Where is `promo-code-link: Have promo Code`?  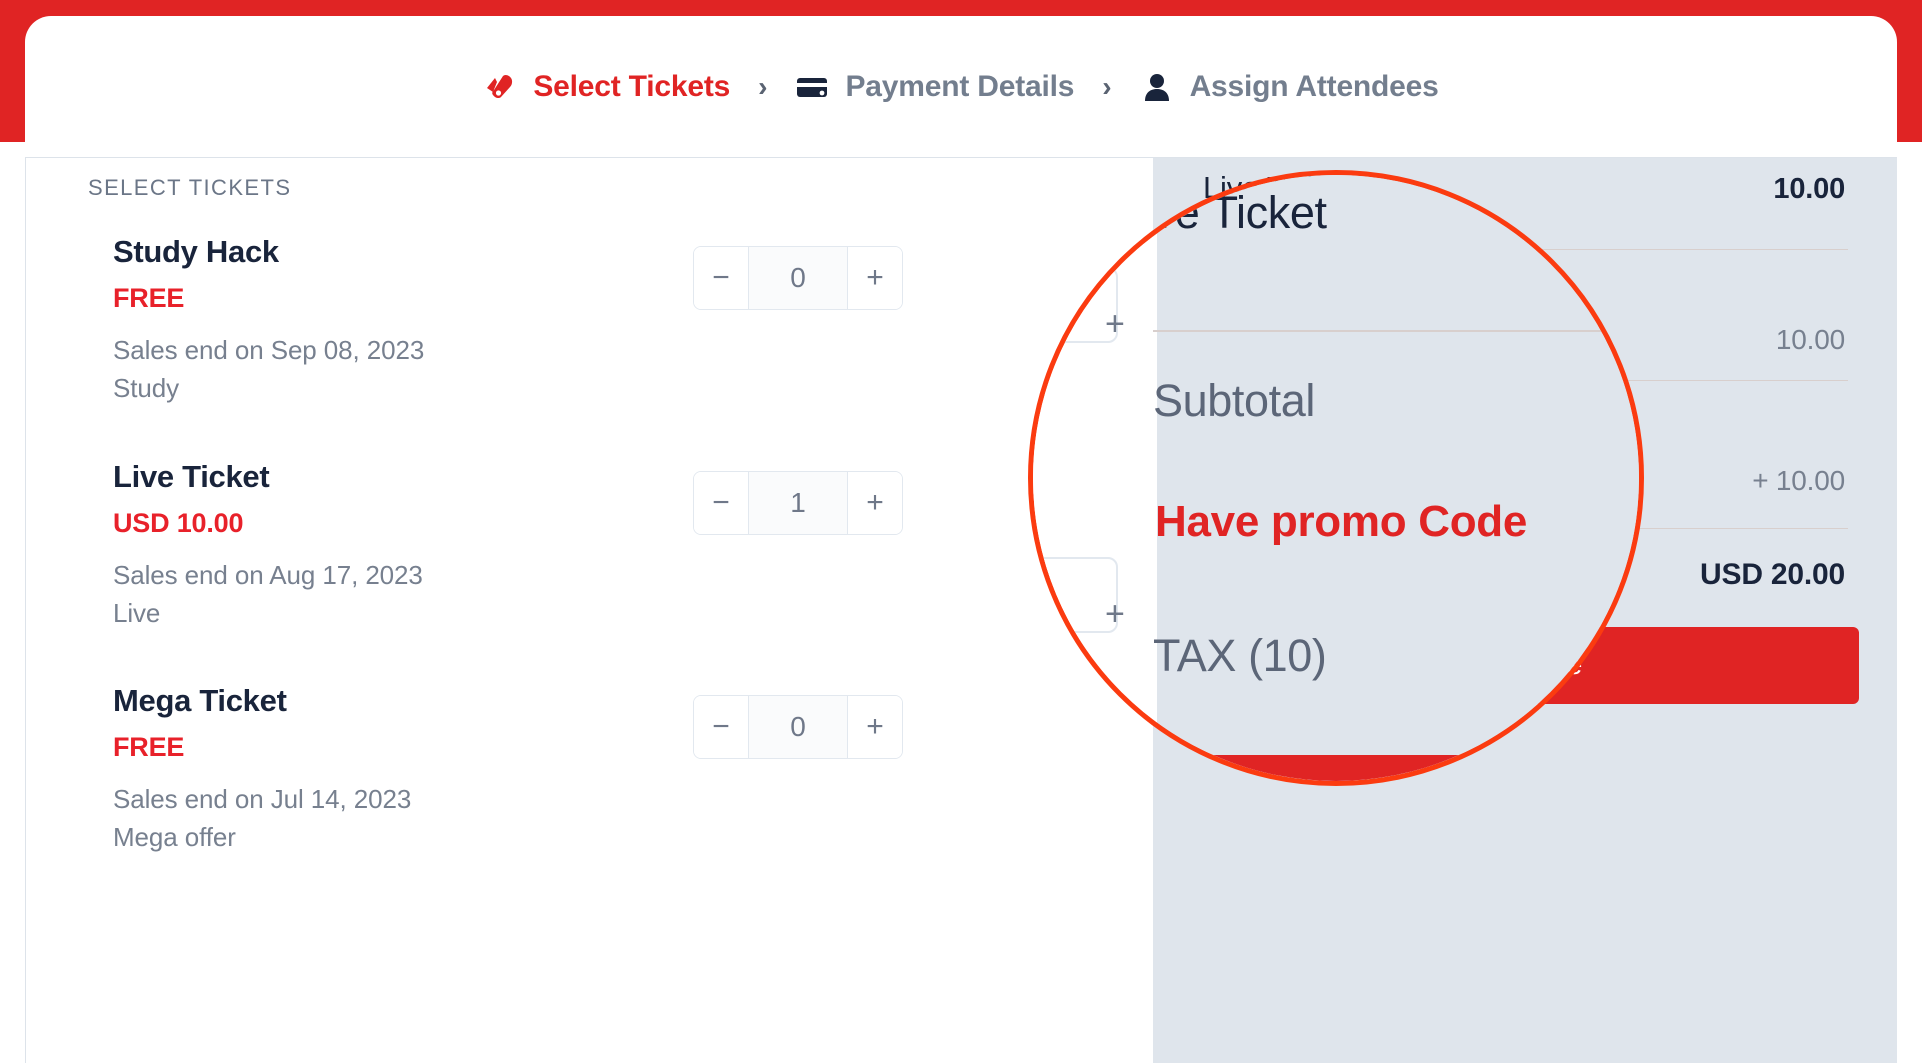 promo-code-link: Have promo Code is located at coordinates (1325, 406).